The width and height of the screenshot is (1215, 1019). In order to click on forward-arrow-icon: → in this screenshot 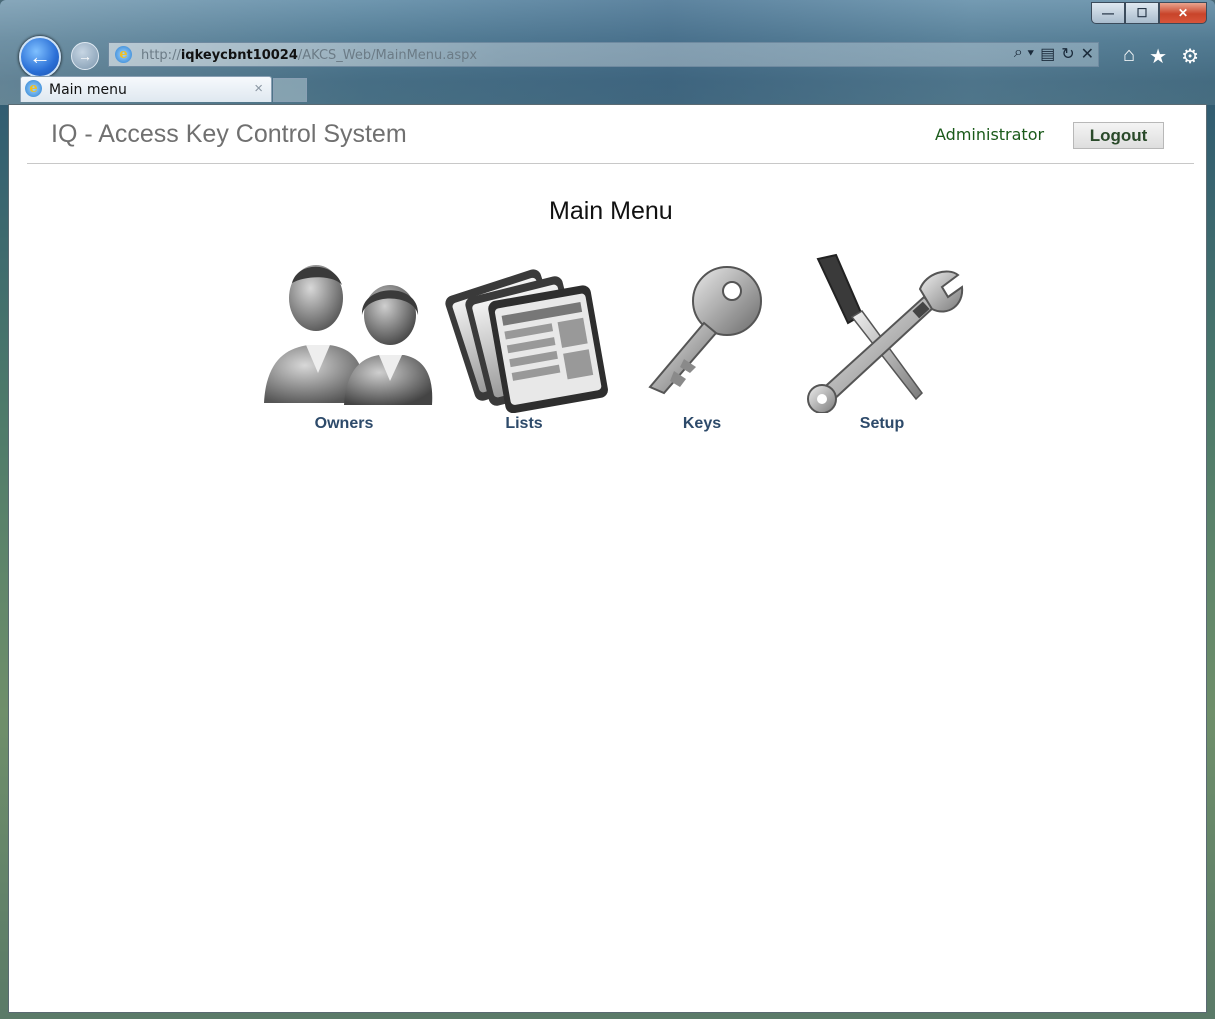, I will do `click(85, 56)`.